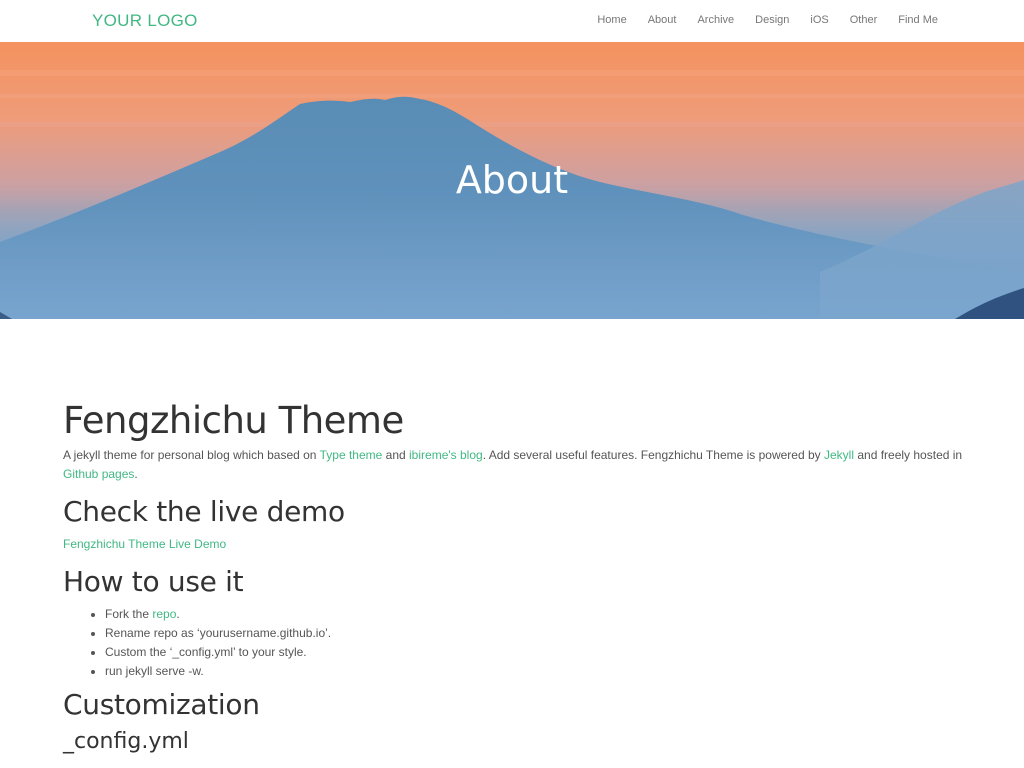  Describe the element at coordinates (864, 20) in the screenshot. I see `nav-other: Other` at that location.